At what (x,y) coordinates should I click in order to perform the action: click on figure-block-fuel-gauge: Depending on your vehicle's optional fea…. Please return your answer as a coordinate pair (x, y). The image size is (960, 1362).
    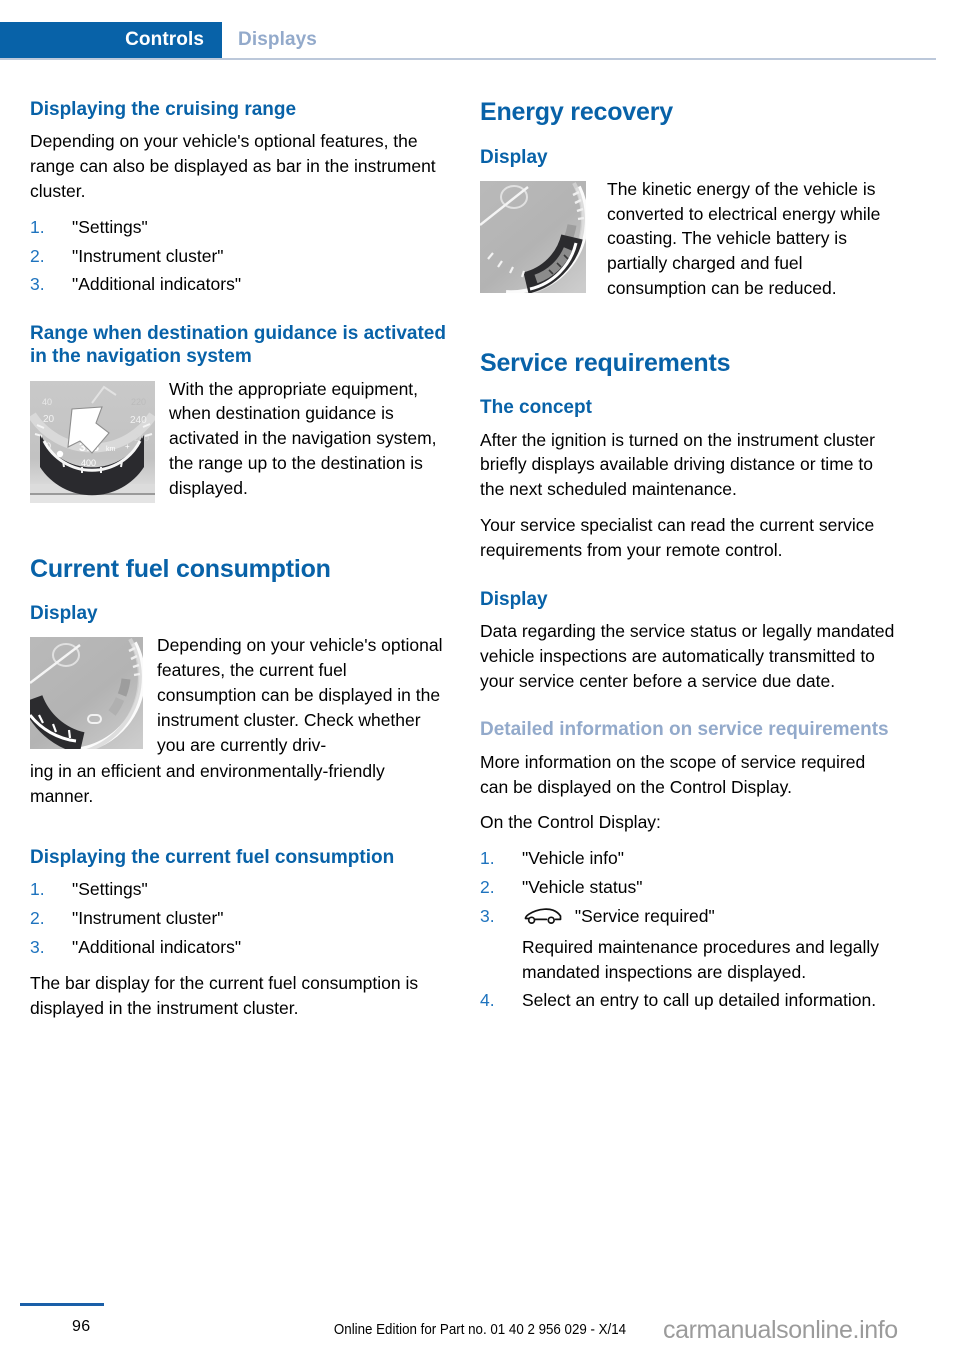
    Looking at the image, I should click on (238, 695).